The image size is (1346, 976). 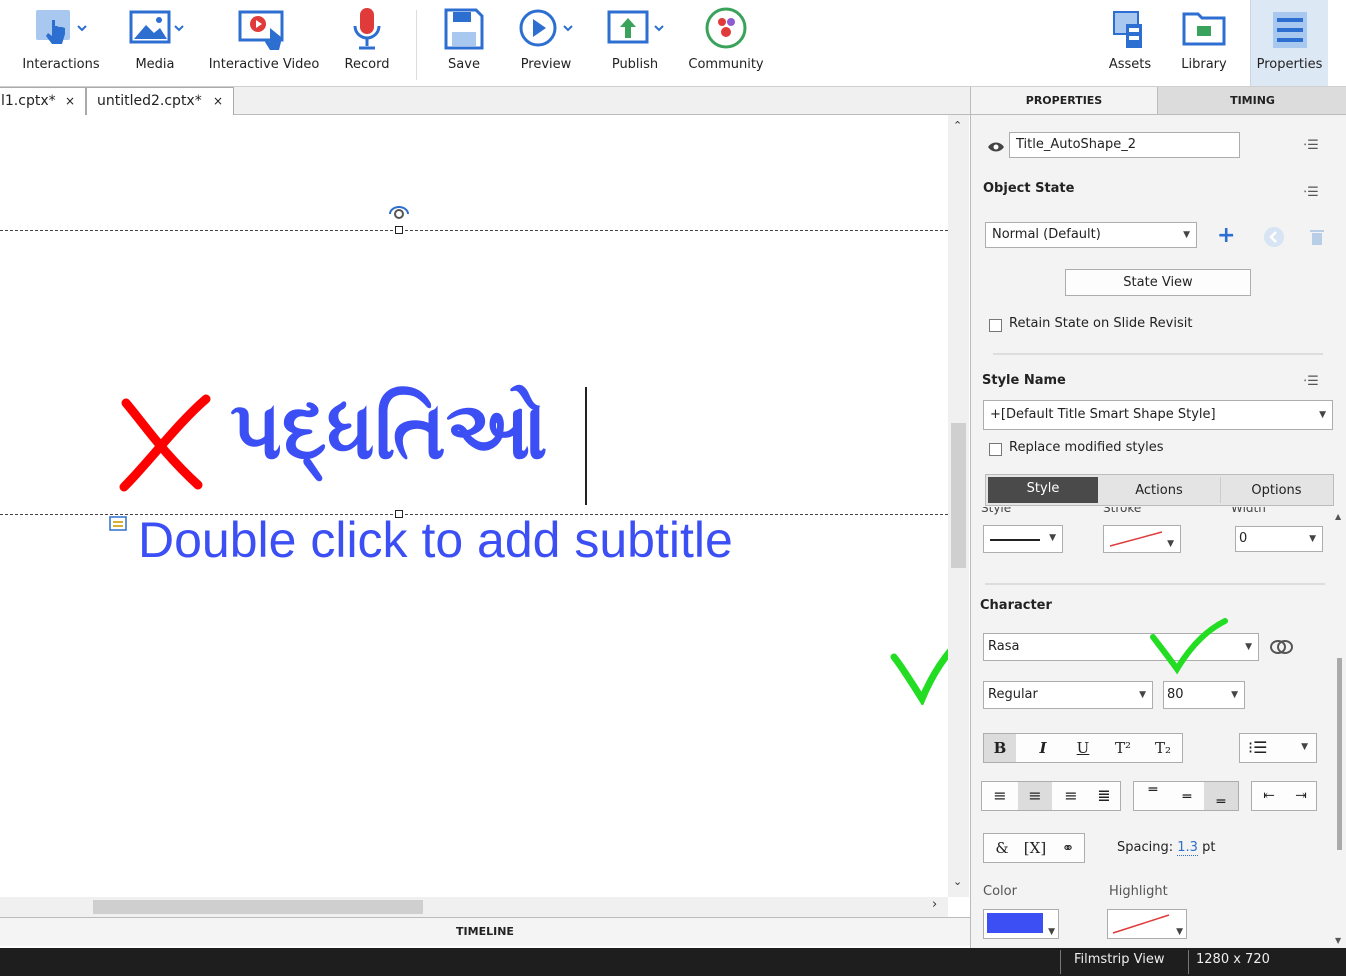 What do you see at coordinates (1130, 43) in the screenshot?
I see `assets-button: Assets` at bounding box center [1130, 43].